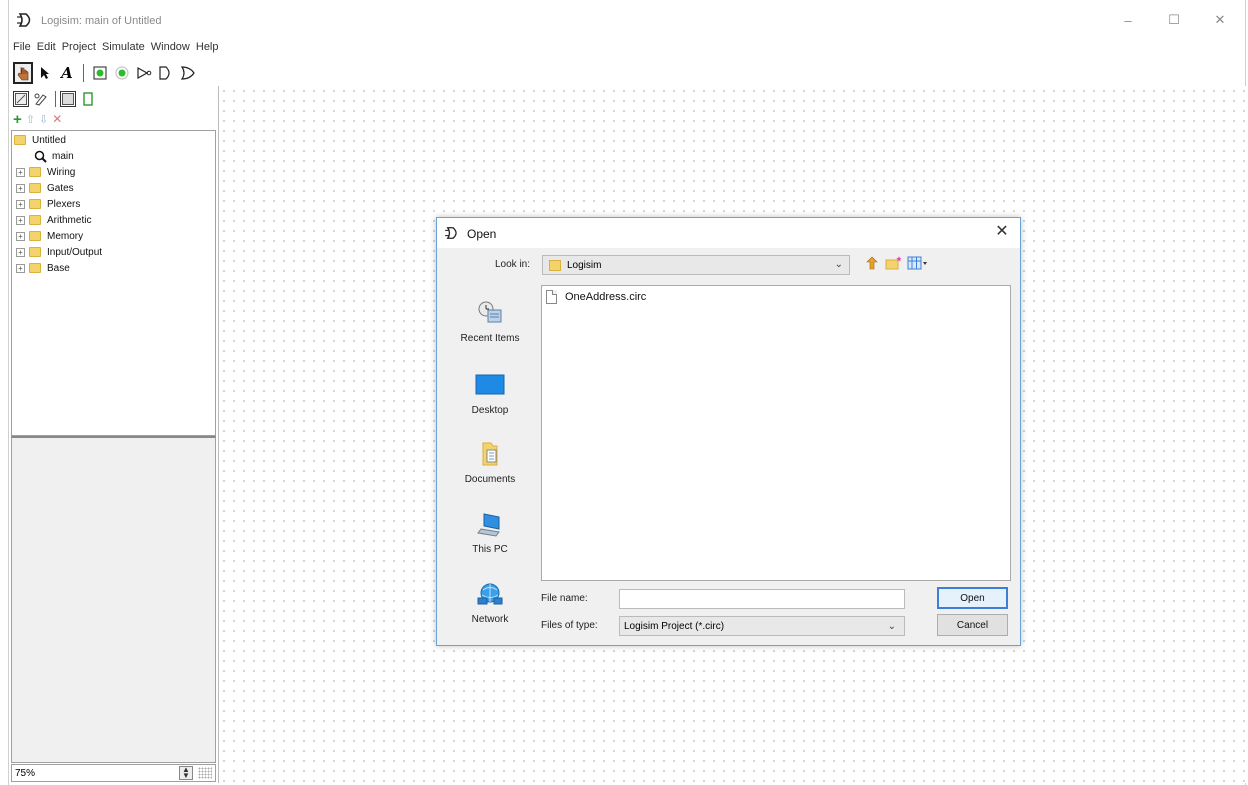  What do you see at coordinates (68, 99) in the screenshot?
I see `view-toolbox-button` at bounding box center [68, 99].